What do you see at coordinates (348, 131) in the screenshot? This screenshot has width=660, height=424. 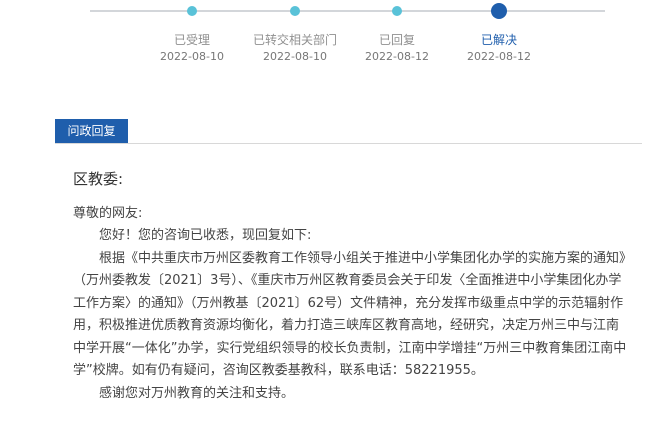 I see `reply-tab-bar: 问政回复` at bounding box center [348, 131].